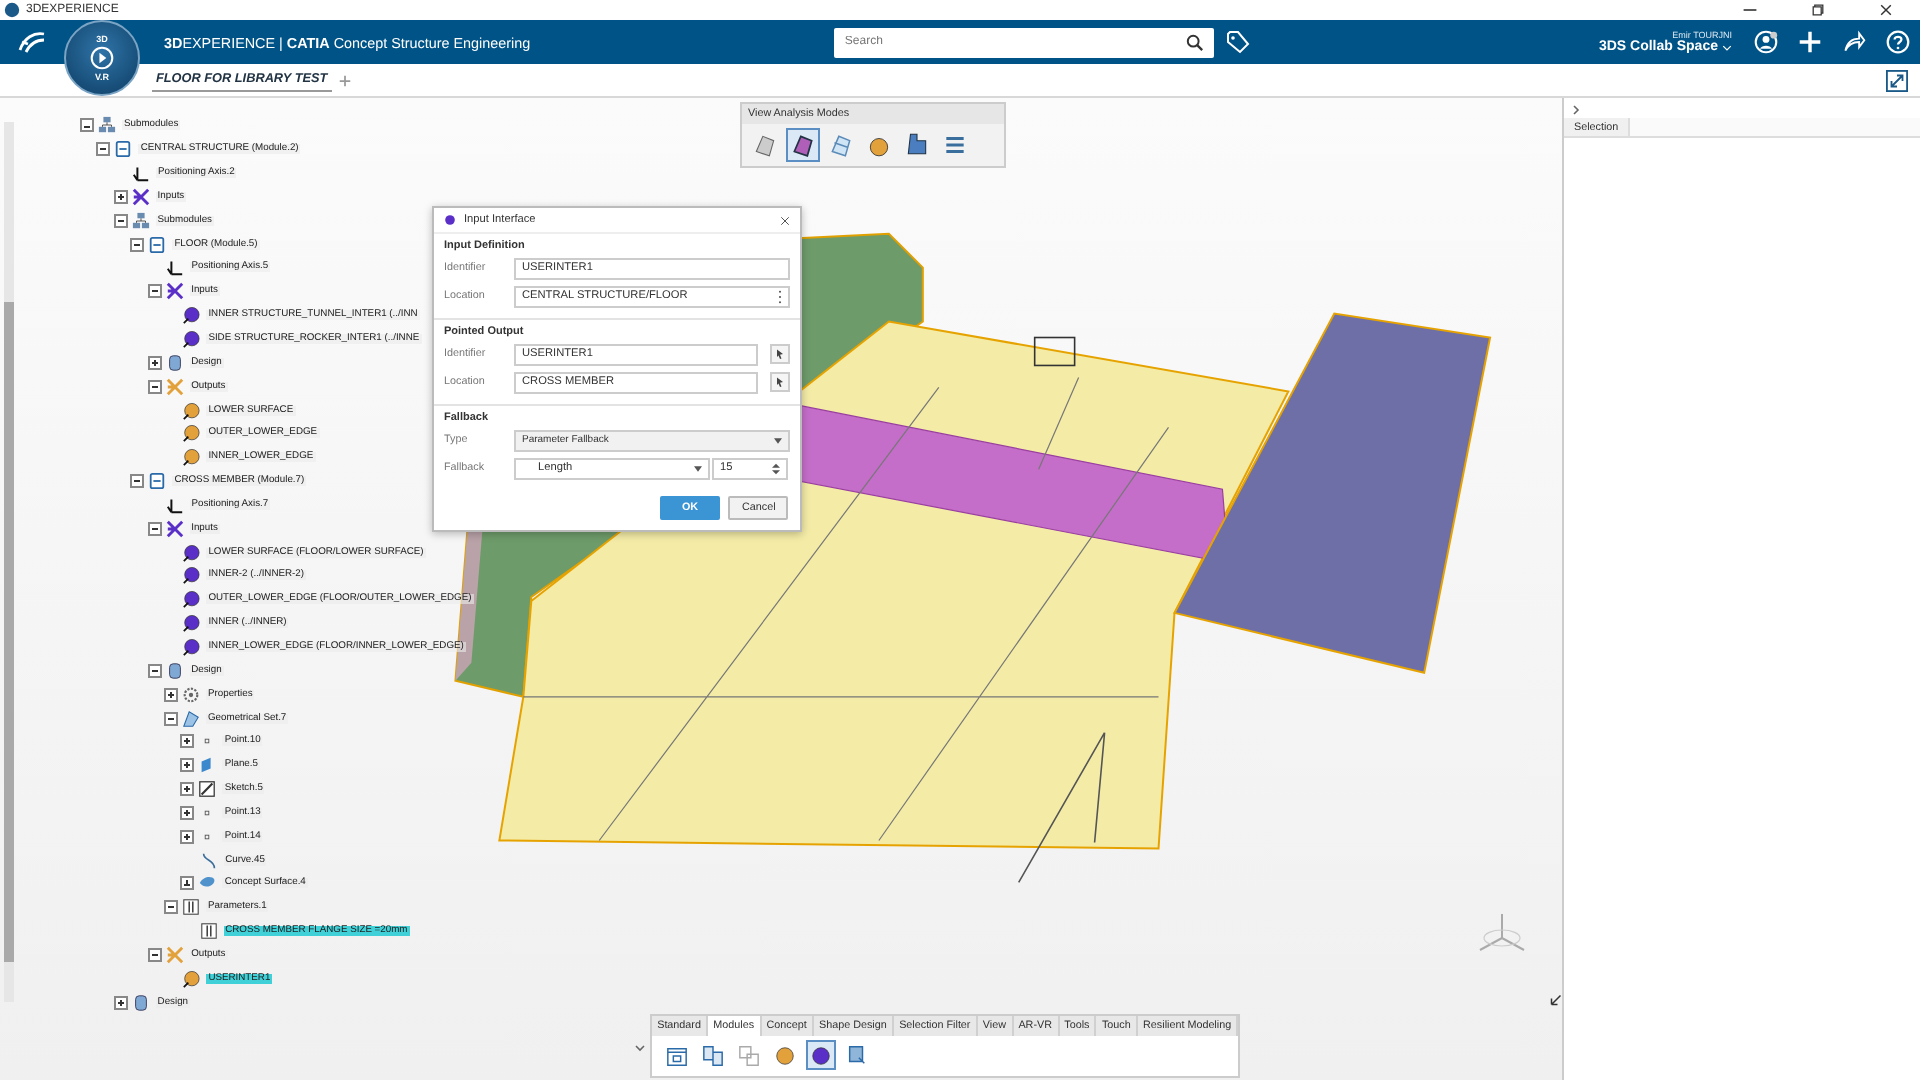 The height and width of the screenshot is (1080, 1920). Describe the element at coordinates (1556, 1000) in the screenshot. I see `arrow-icon` at that location.